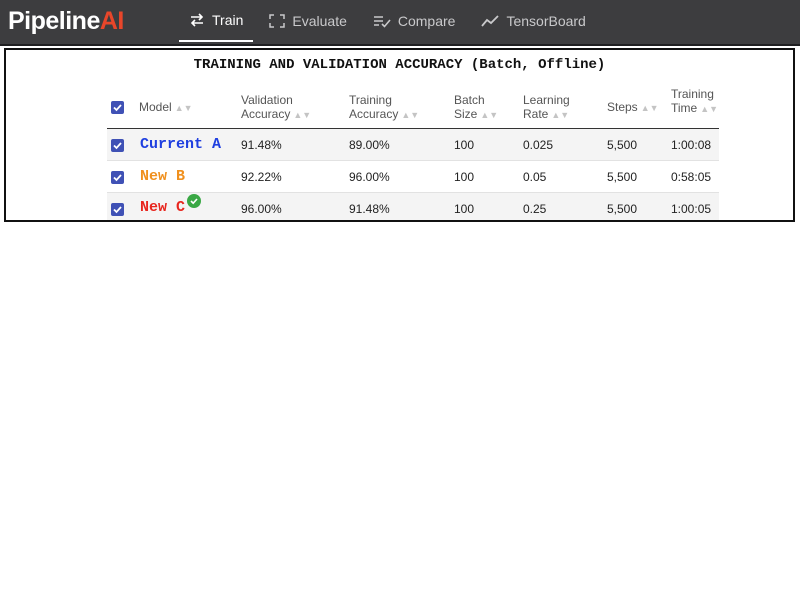 Image resolution: width=800 pixels, height=600 pixels. I want to click on validation-accuracy-cell: 96.00%, so click(261, 209).